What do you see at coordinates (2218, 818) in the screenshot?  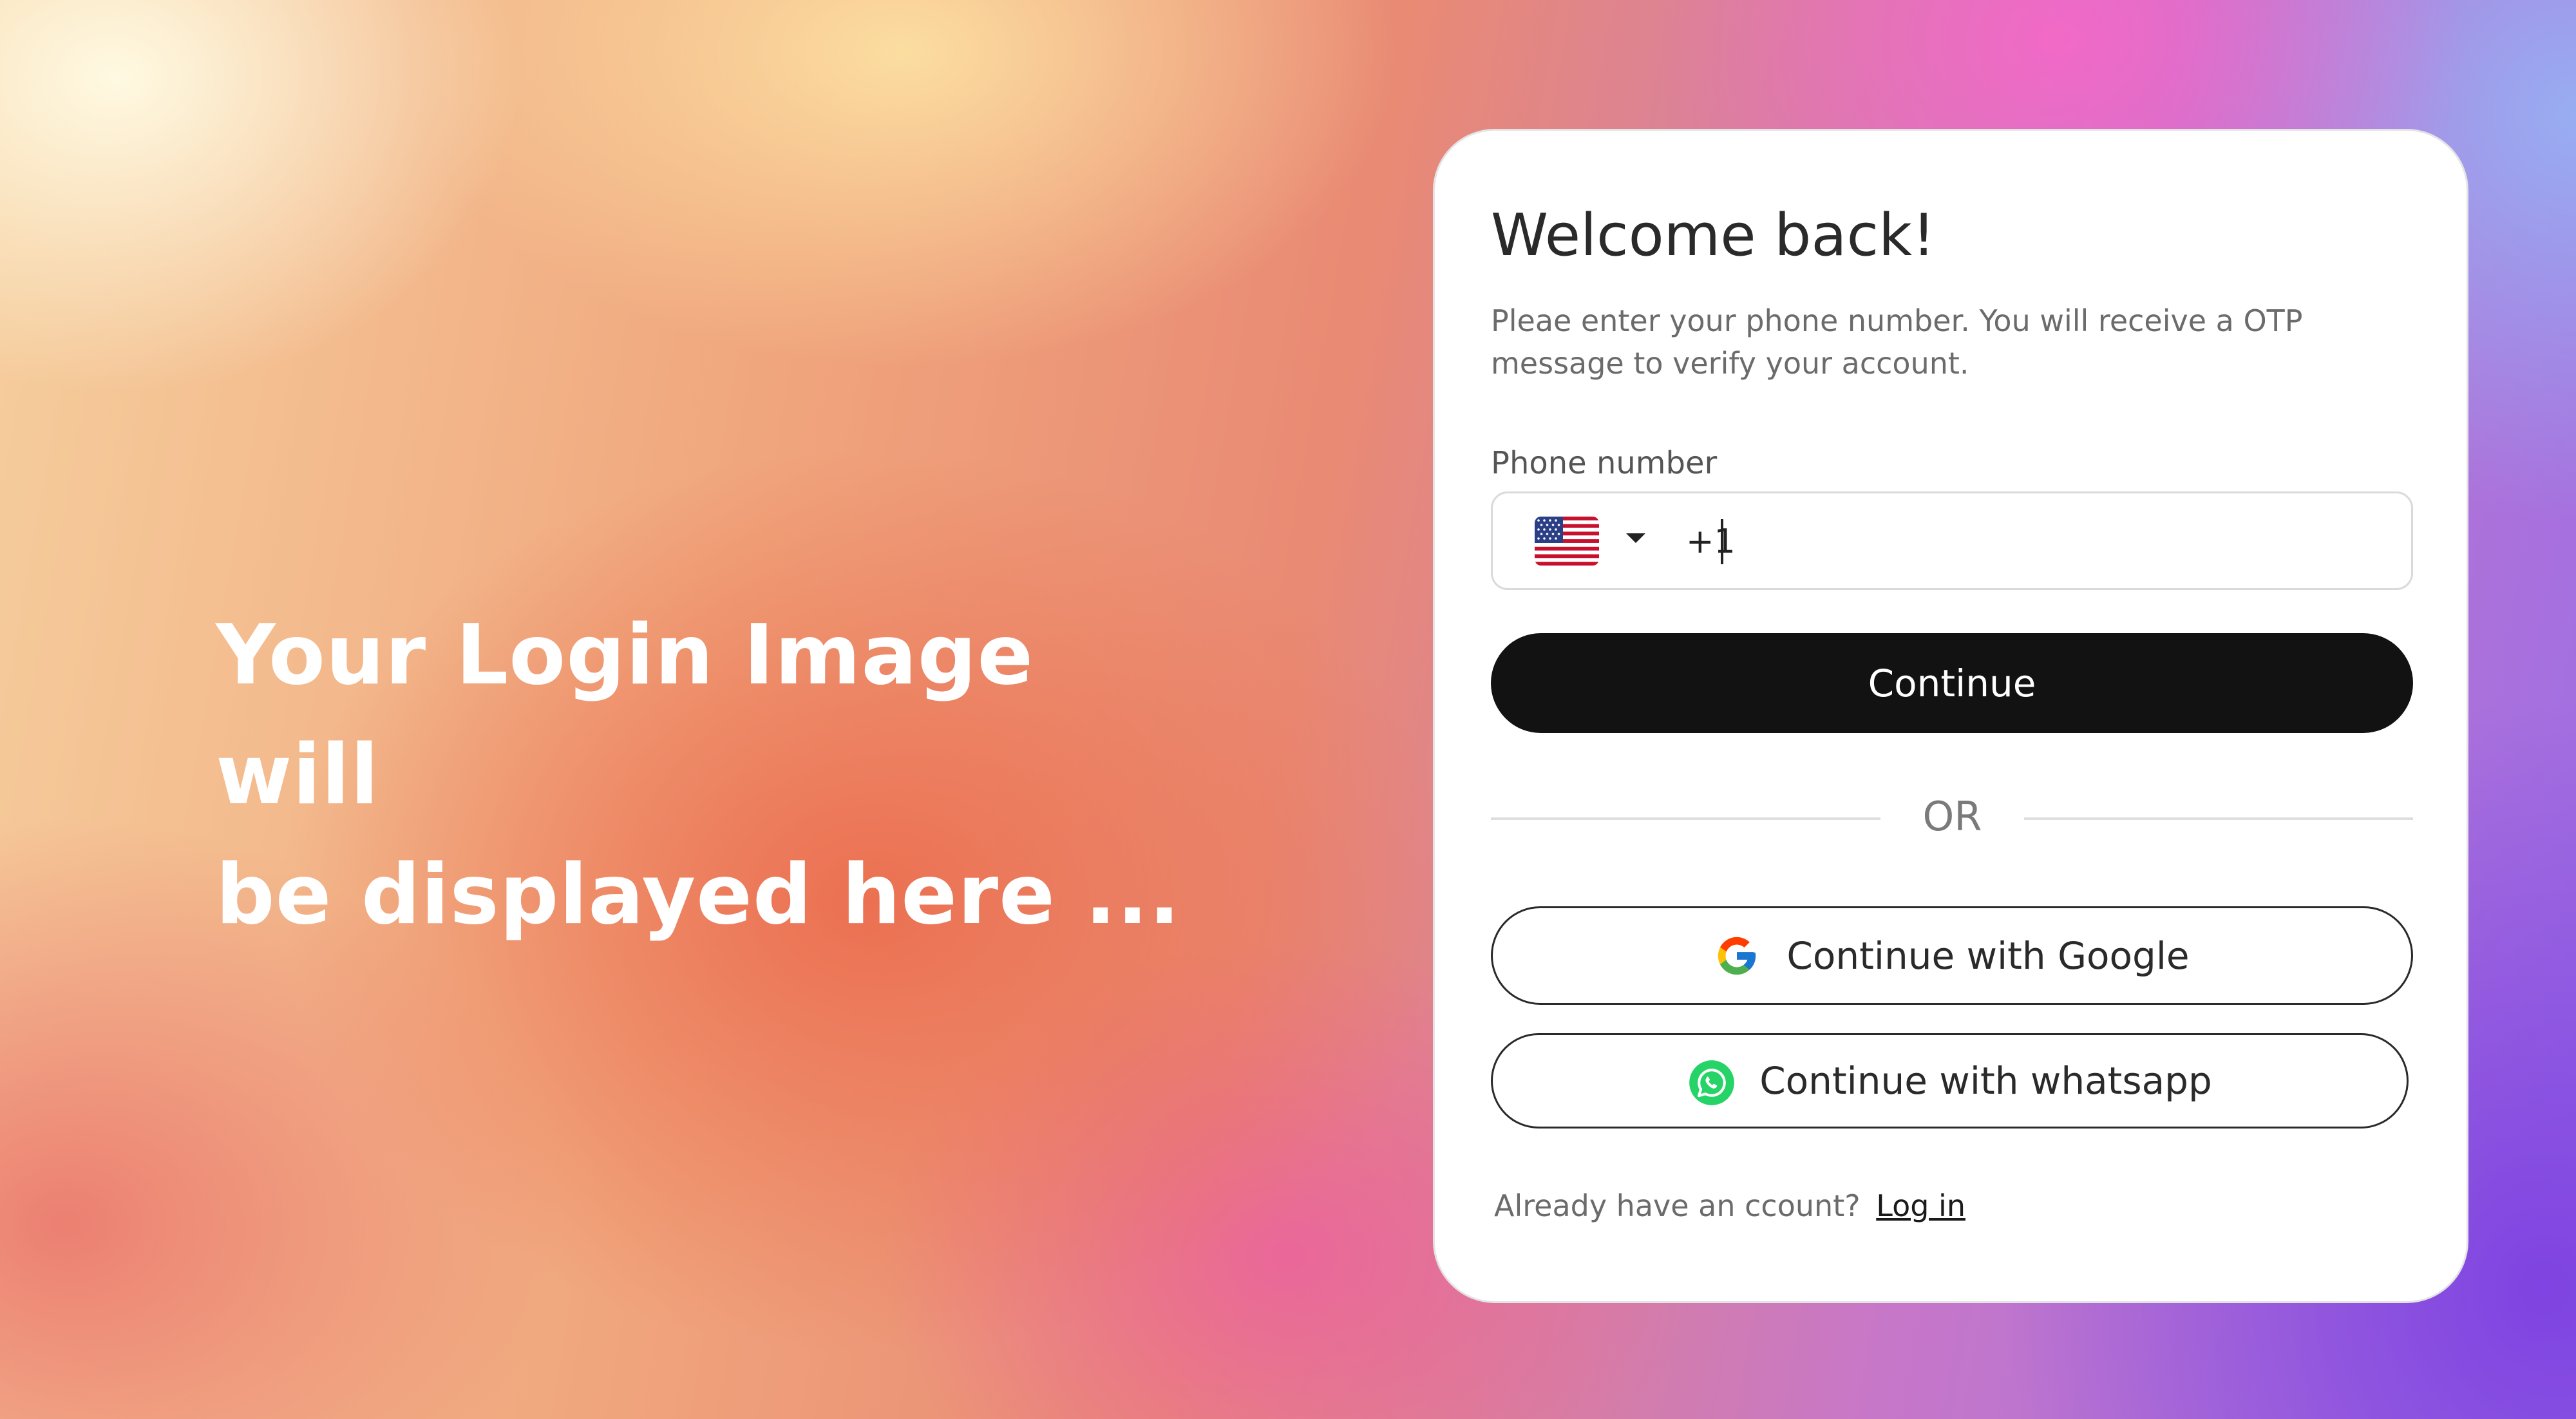 I see `divider-line-right` at bounding box center [2218, 818].